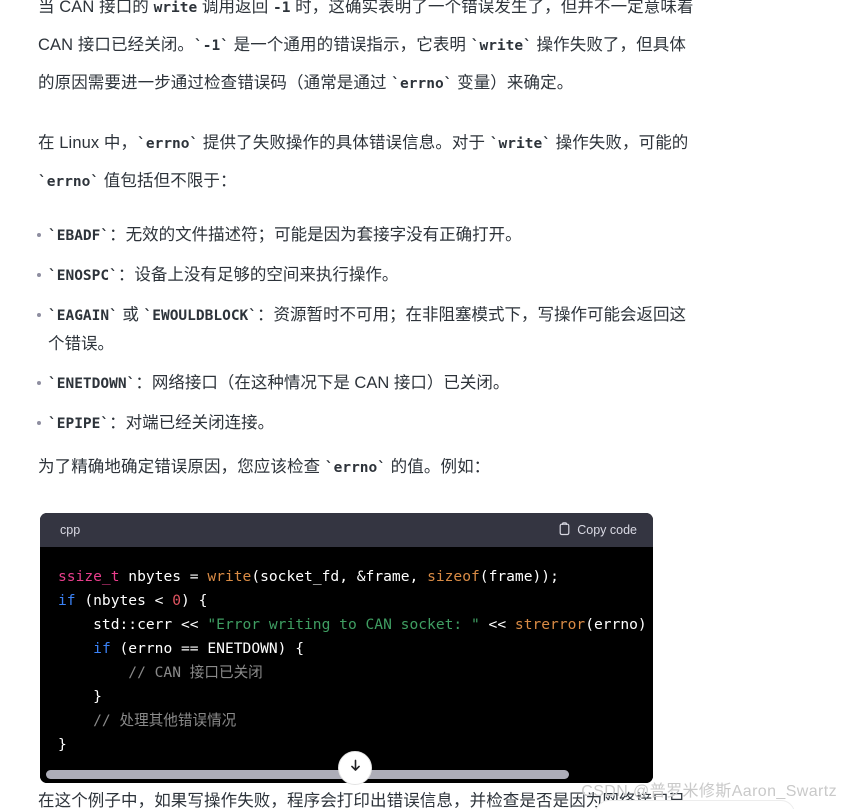  Describe the element at coordinates (307, 774) in the screenshot. I see `code-scrollbar-thumb` at that location.